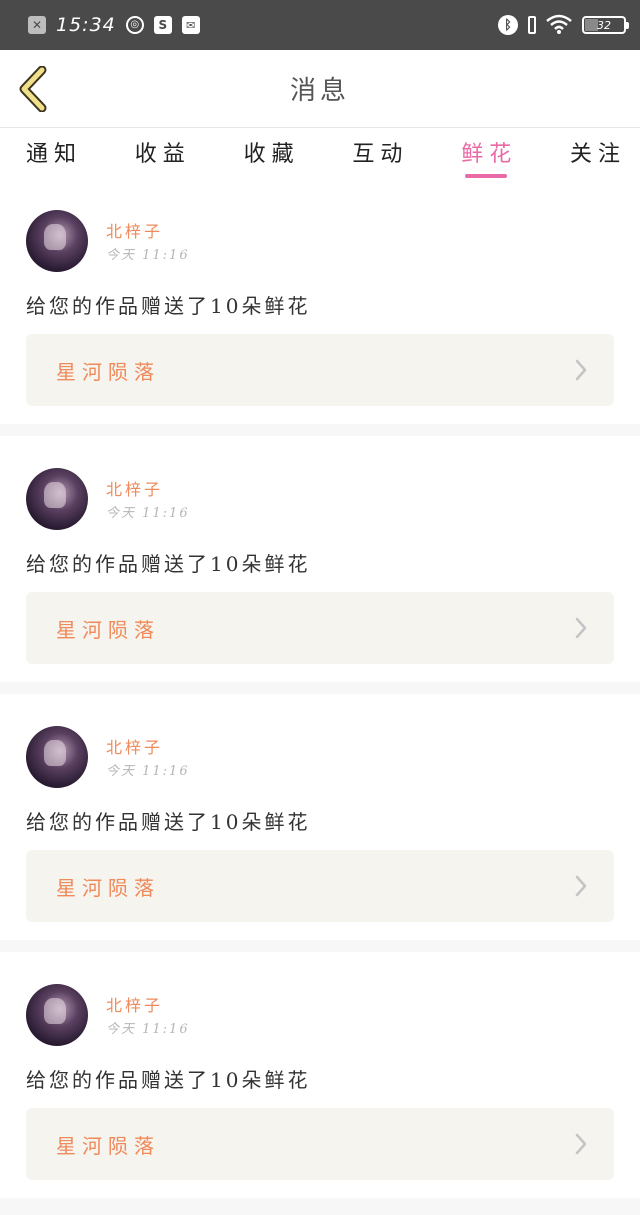 Image resolution: width=640 pixels, height=1215 pixels. I want to click on app-notification-icon: S, so click(162, 25).